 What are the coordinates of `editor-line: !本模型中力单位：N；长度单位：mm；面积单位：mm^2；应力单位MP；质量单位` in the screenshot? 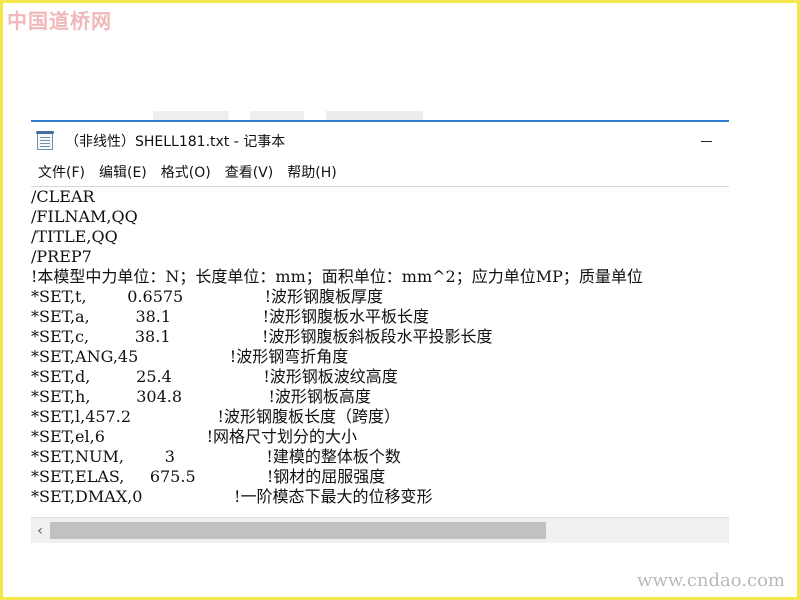 It's located at (337, 276).